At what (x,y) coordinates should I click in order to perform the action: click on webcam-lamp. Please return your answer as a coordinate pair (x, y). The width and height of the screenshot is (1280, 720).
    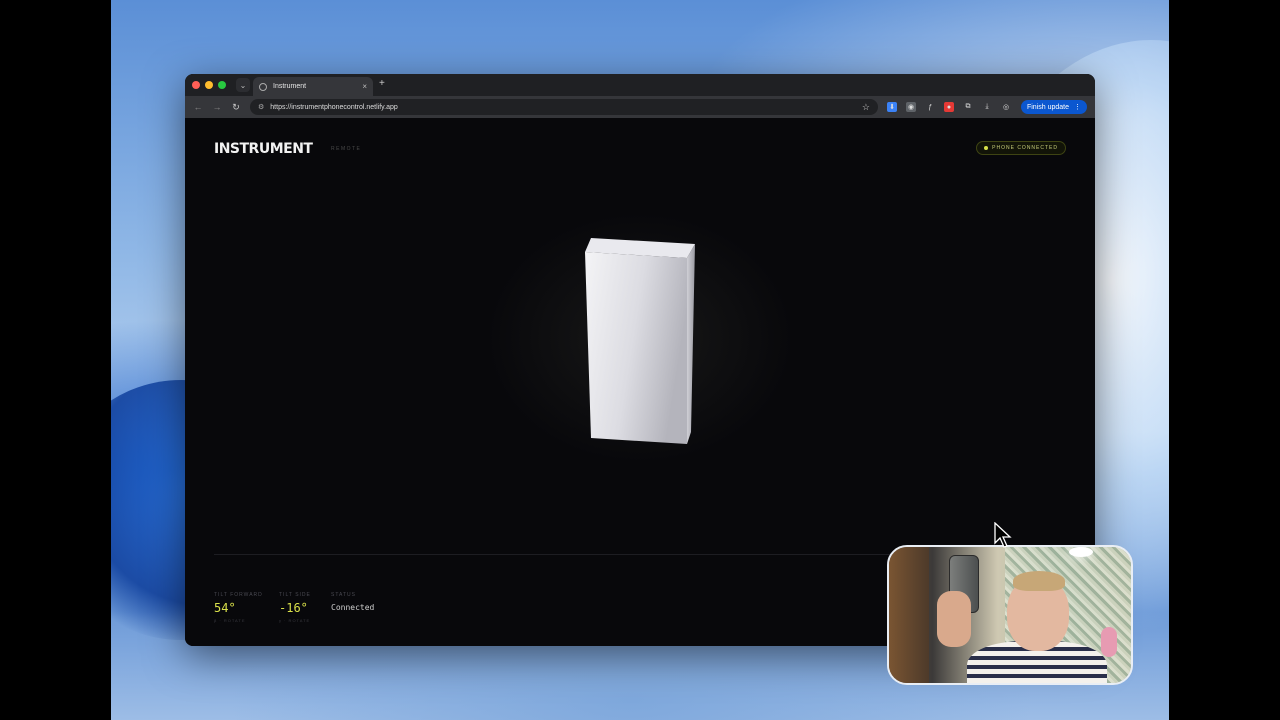
    Looking at the image, I should click on (1081, 552).